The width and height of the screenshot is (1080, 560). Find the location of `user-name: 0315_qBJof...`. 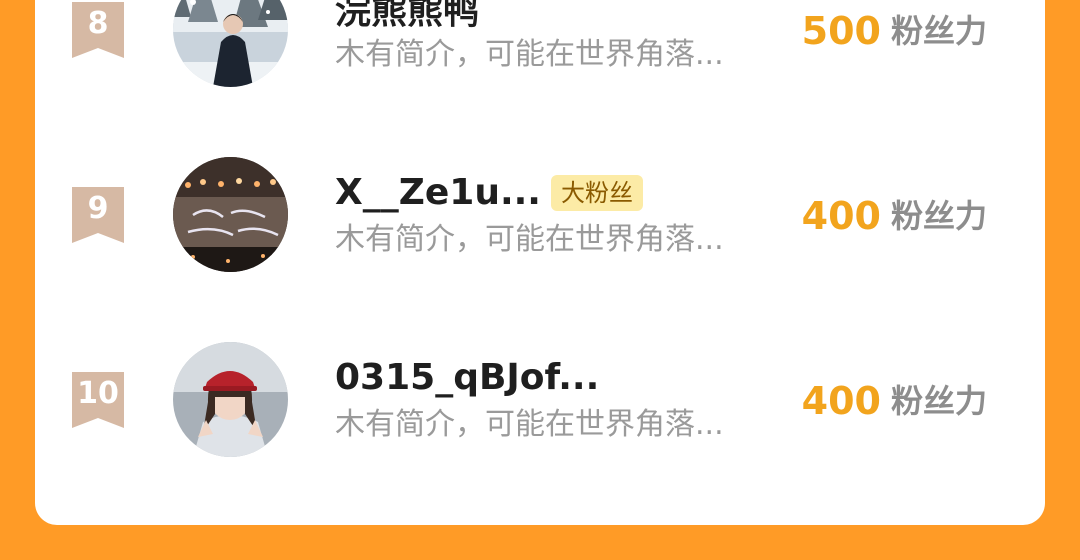

user-name: 0315_qBJof... is located at coordinates (467, 378).